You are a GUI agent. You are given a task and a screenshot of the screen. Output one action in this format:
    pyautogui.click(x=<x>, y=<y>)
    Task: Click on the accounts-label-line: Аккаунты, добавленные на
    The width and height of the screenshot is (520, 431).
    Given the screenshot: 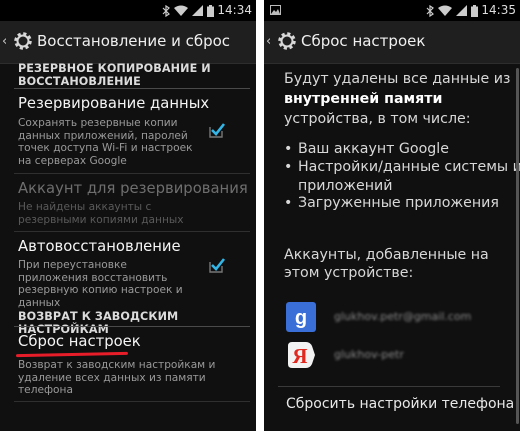 What is the action you would take?
    pyautogui.click(x=386, y=255)
    